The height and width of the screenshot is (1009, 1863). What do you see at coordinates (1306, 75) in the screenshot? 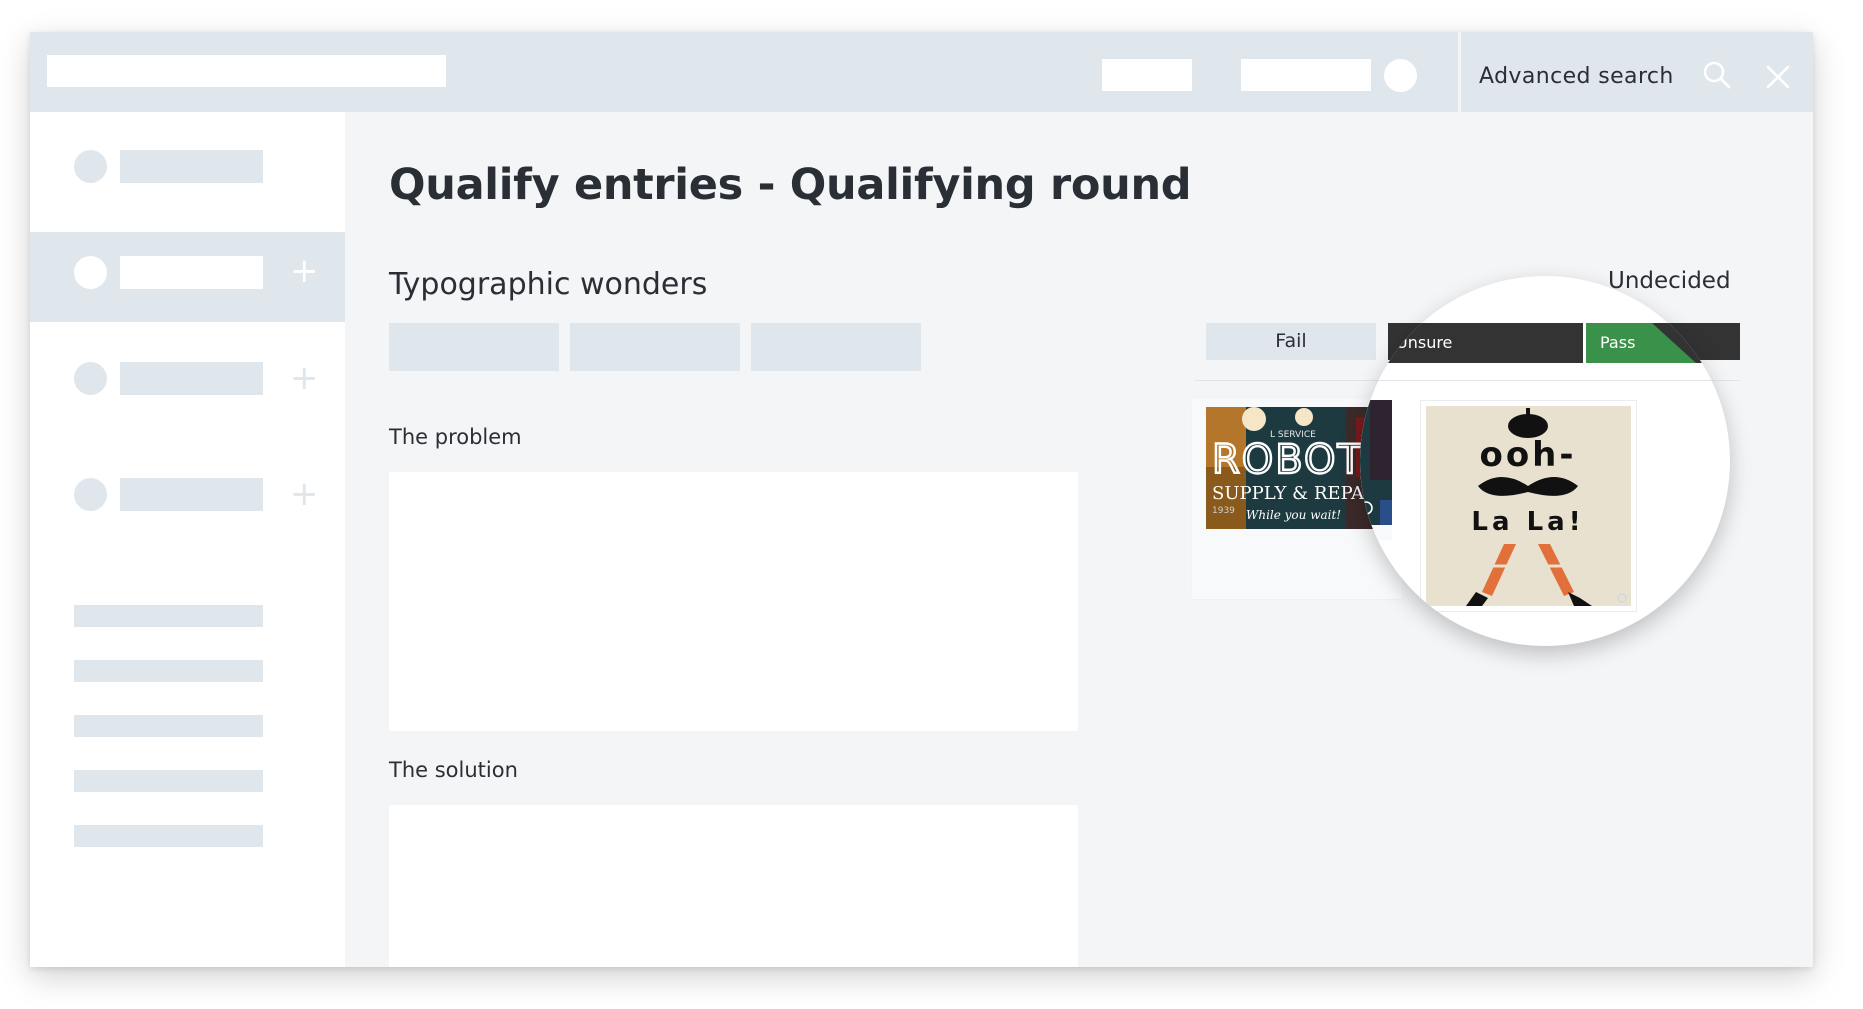
I see `user-menu-button` at bounding box center [1306, 75].